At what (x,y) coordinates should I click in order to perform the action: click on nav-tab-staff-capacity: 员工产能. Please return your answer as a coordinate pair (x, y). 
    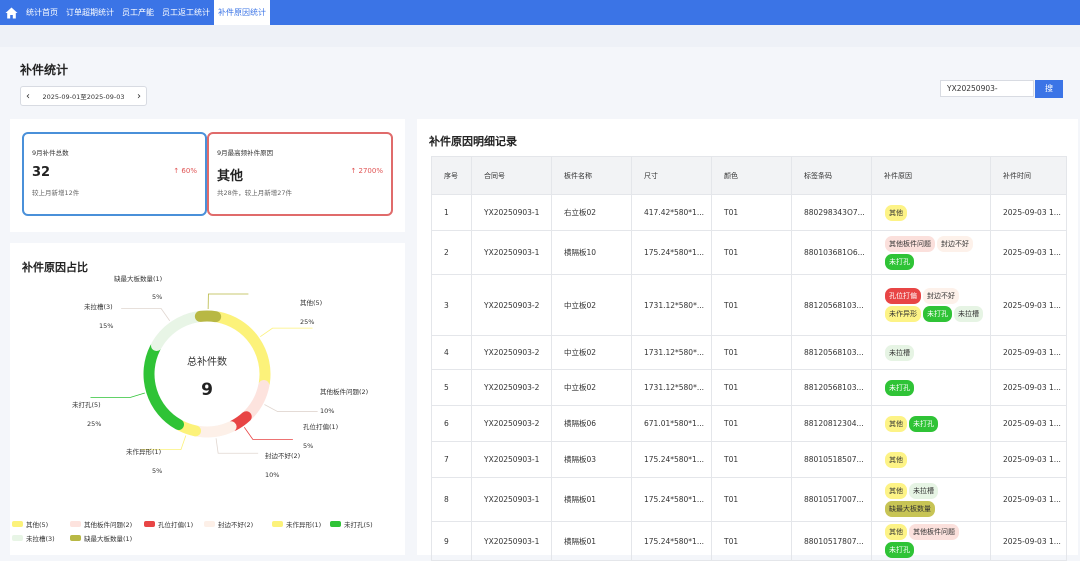
    Looking at the image, I should click on (138, 12).